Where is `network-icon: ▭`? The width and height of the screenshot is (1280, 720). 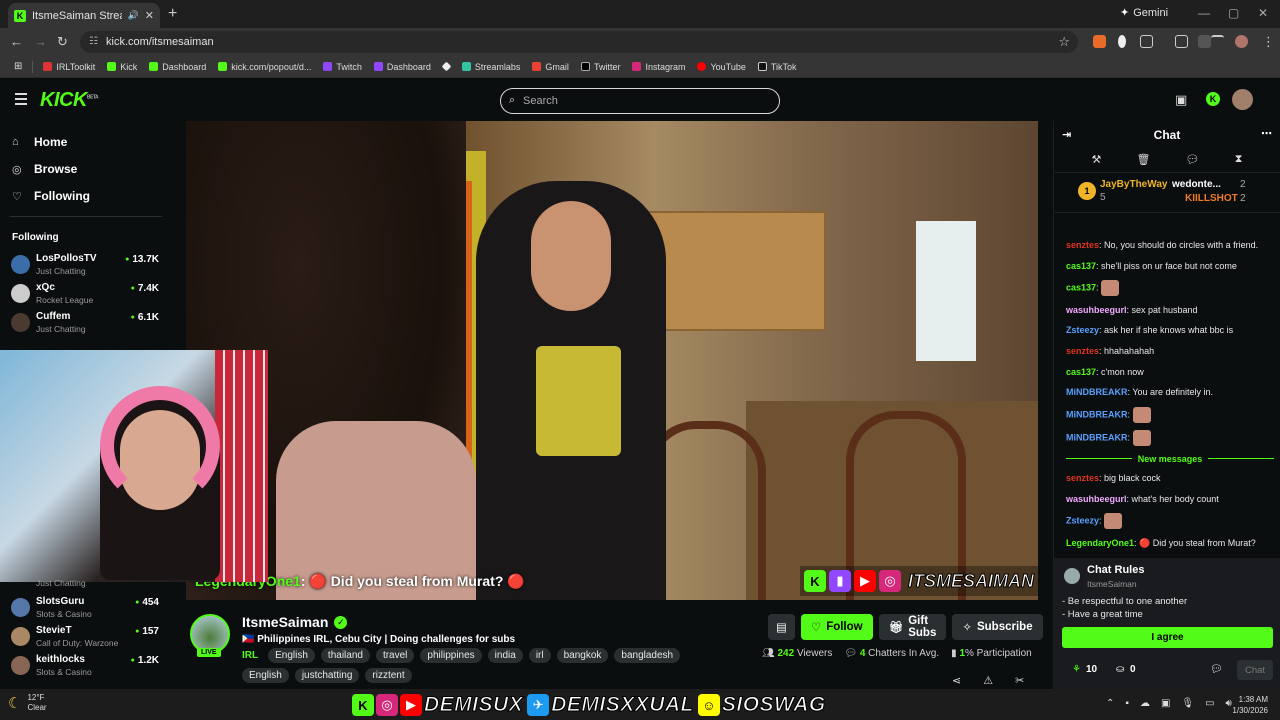
network-icon: ▭ is located at coordinates (1209, 703).